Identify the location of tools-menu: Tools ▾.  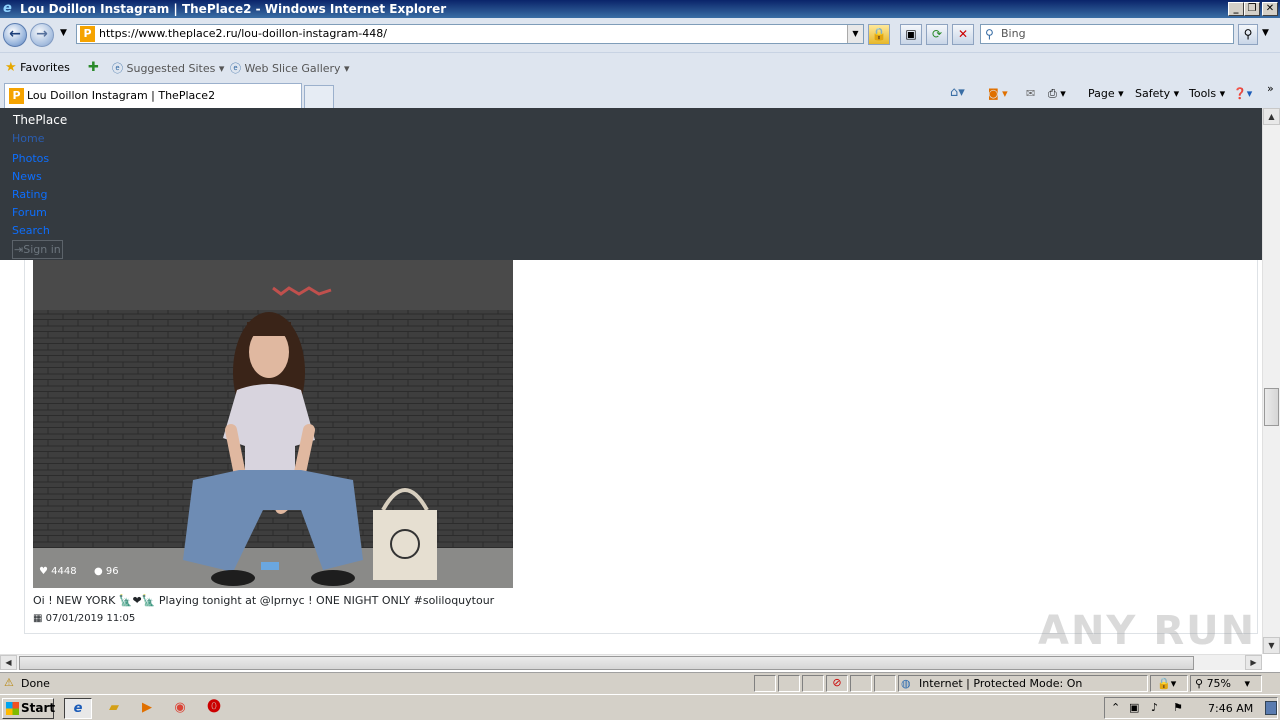
(1207, 93).